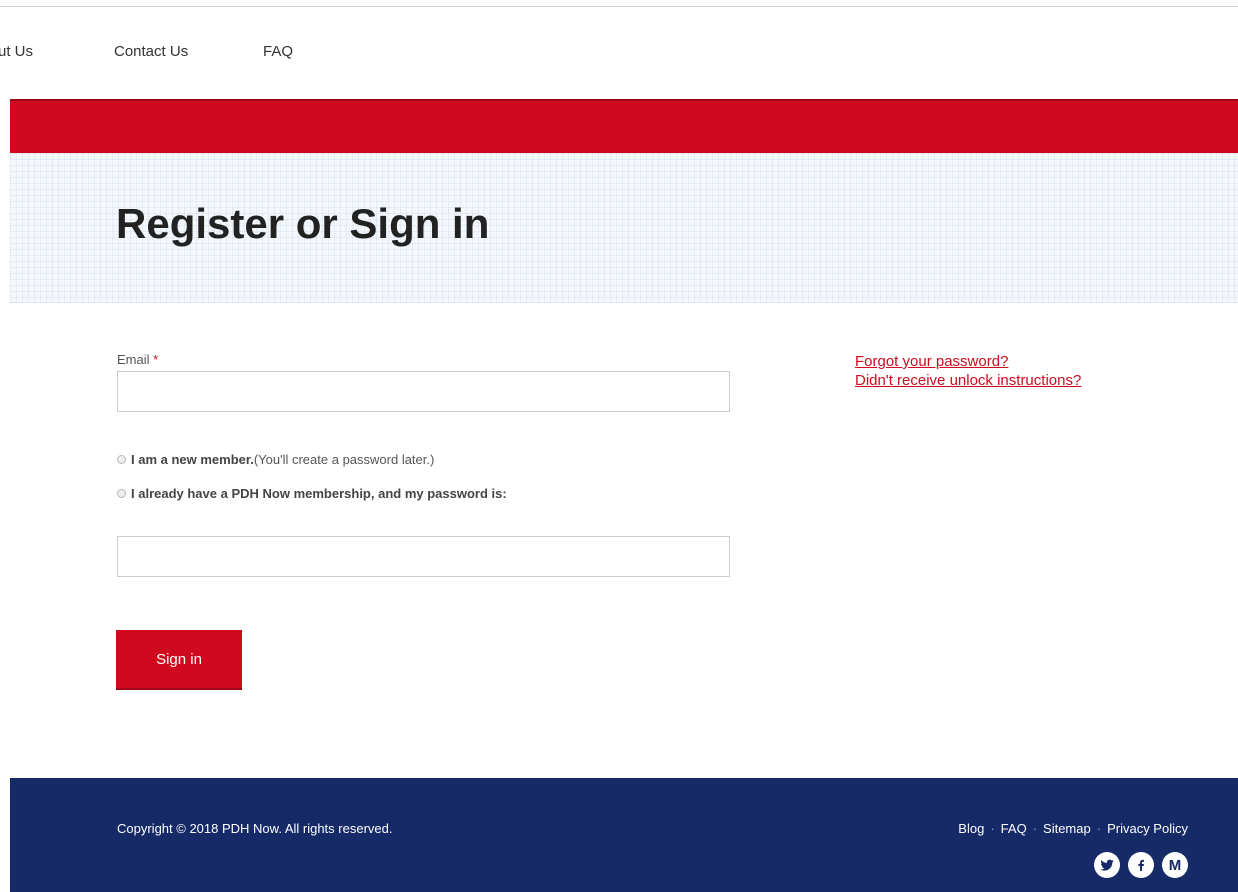  Describe the element at coordinates (619, 6) in the screenshot. I see `top-divider` at that location.